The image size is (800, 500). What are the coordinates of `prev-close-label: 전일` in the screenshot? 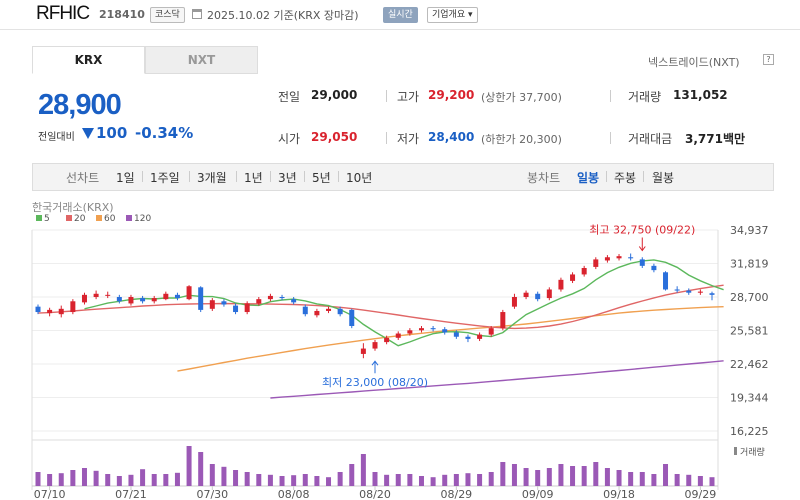 It's located at (289, 97).